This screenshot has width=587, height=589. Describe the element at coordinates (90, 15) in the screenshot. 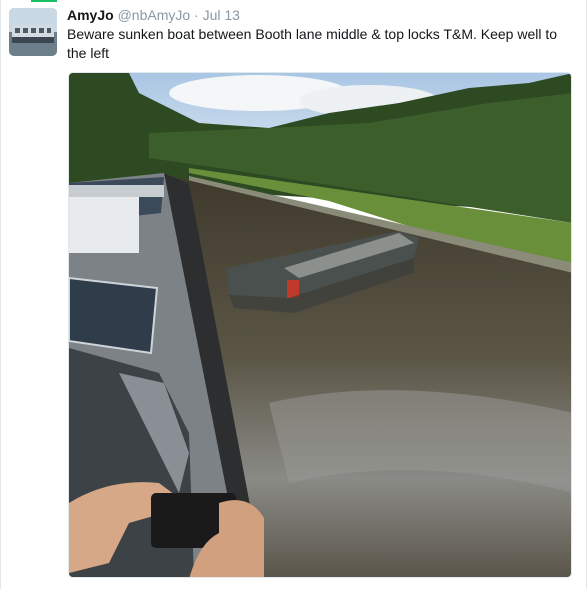

I see `fullname-link: AmyJo` at that location.